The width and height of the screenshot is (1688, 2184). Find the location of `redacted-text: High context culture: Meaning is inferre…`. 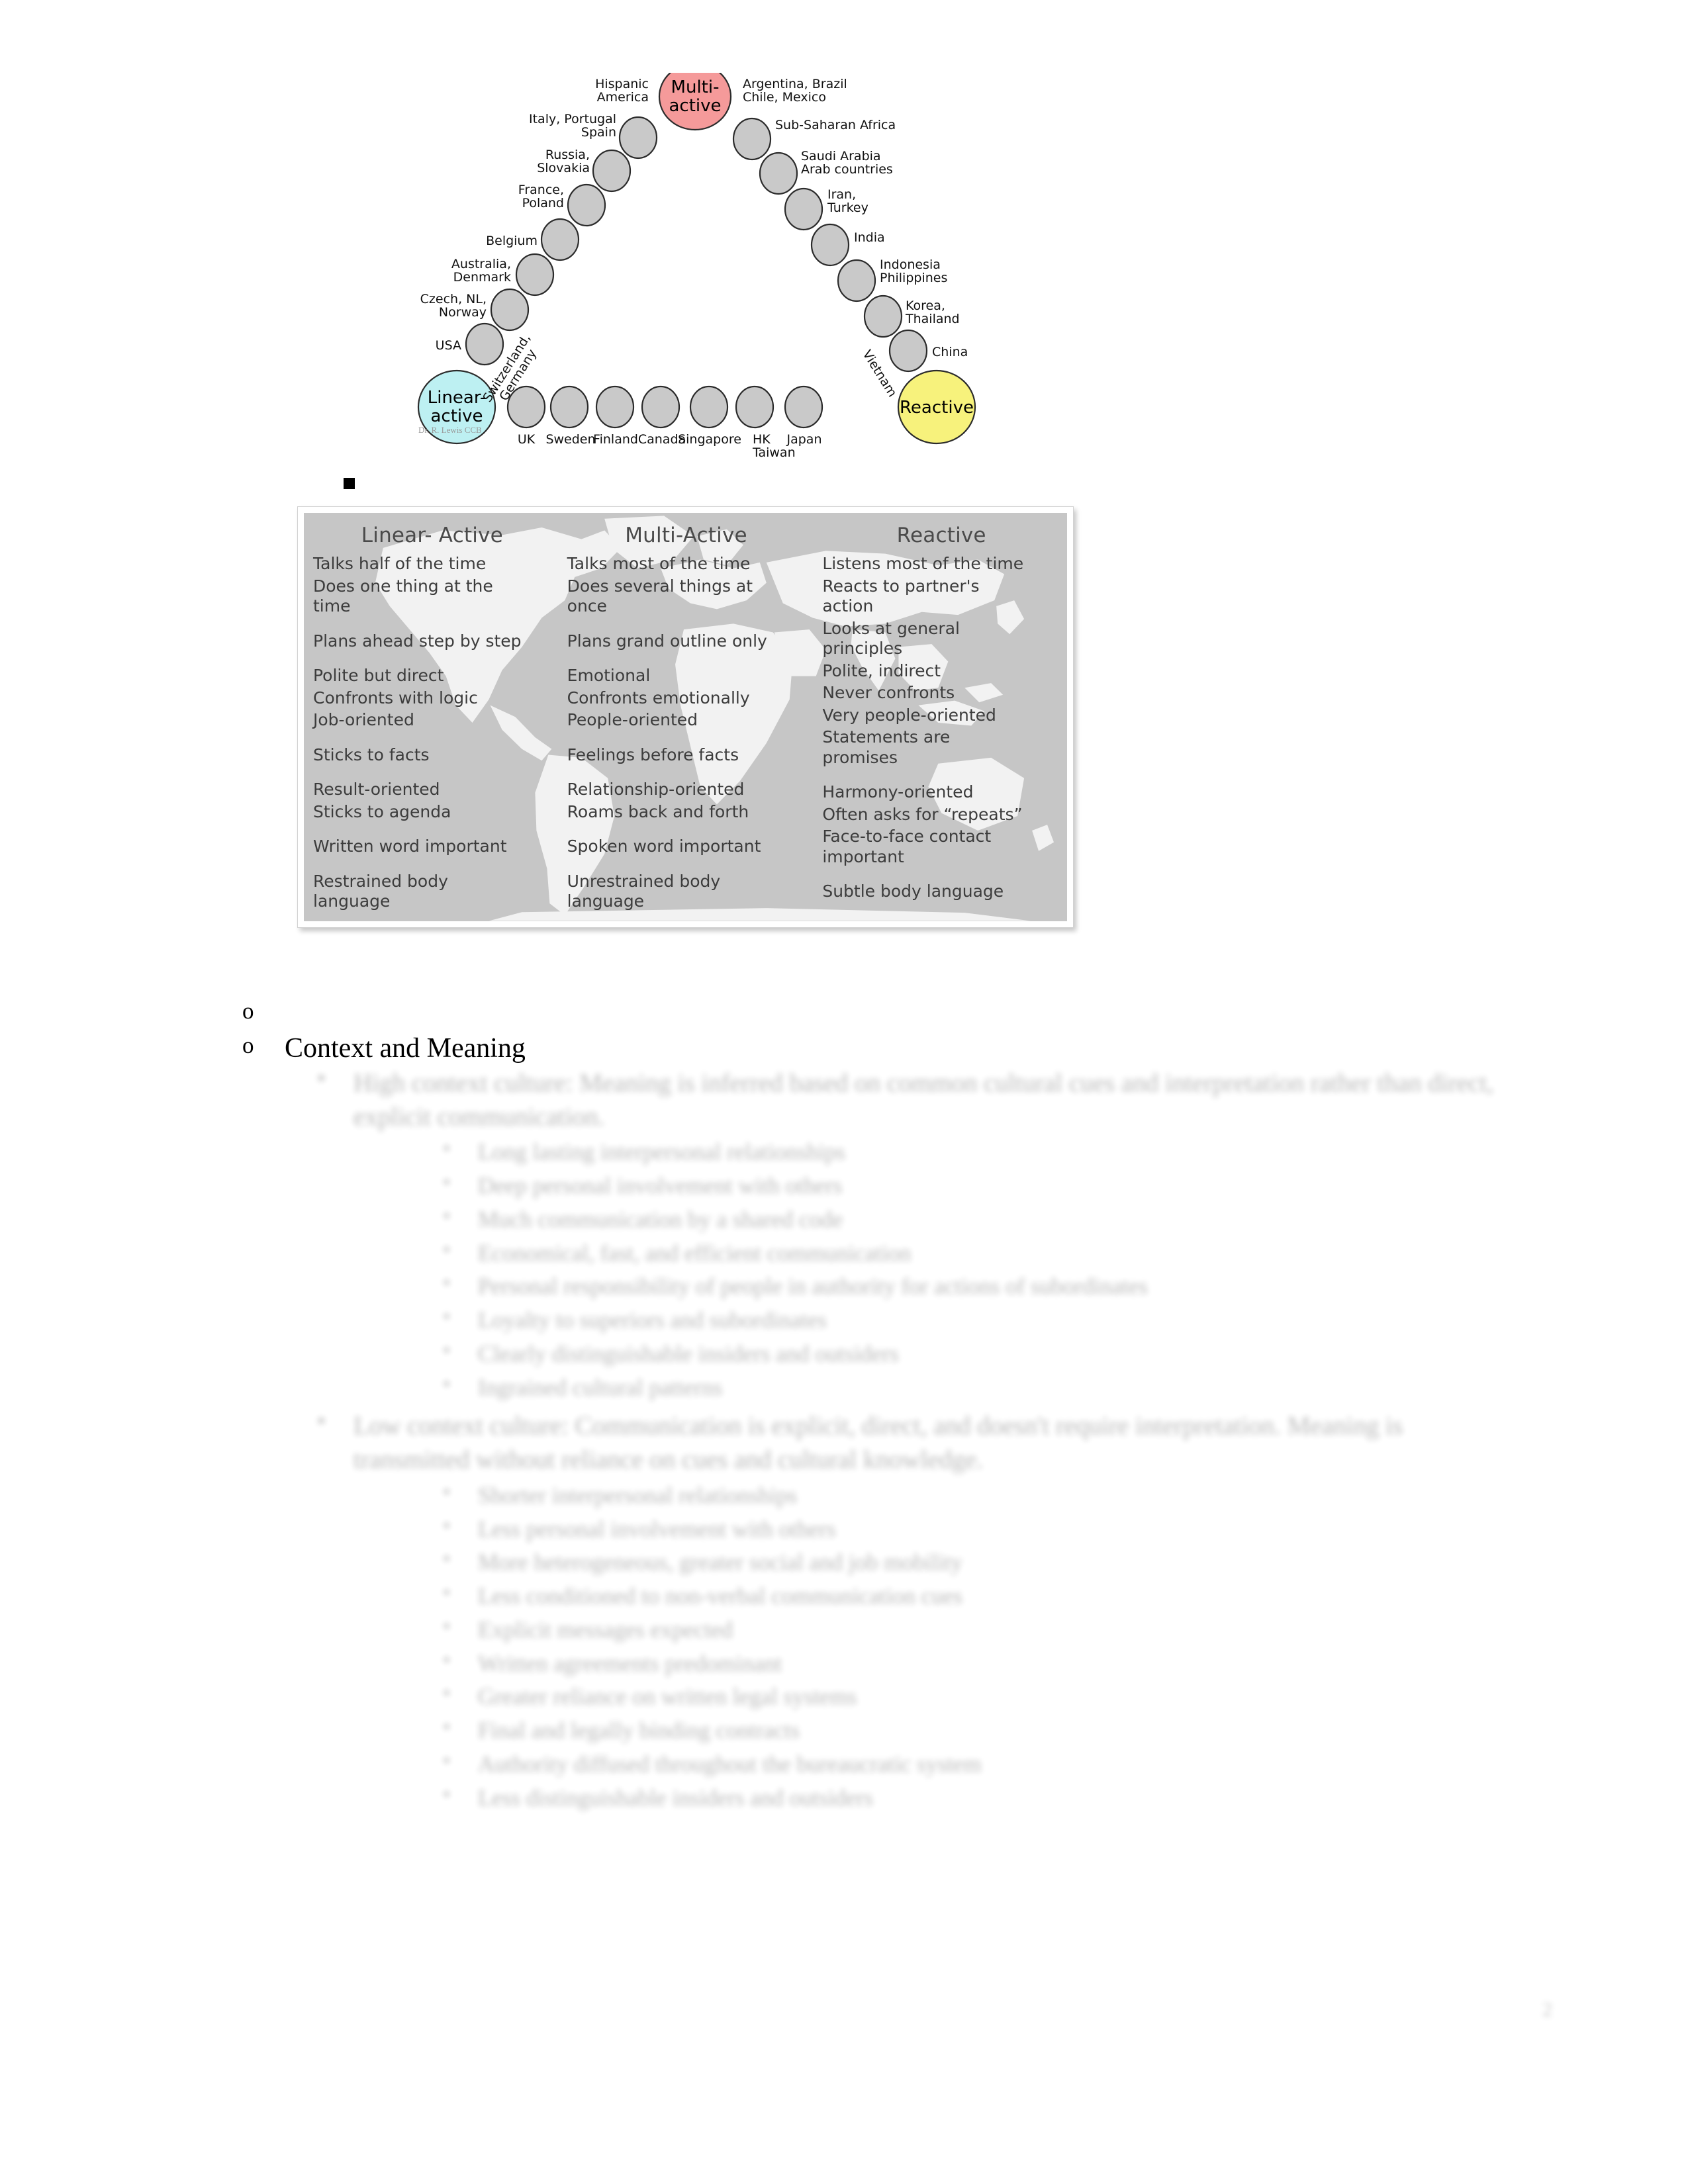

redacted-text: High context culture: Meaning is inferre… is located at coordinates (923, 1100).